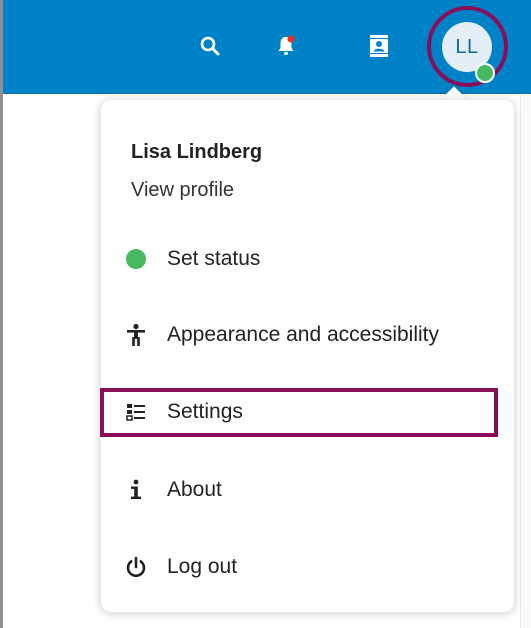  I want to click on menu-item-appearance: Appearance and accessibility, so click(281, 335).